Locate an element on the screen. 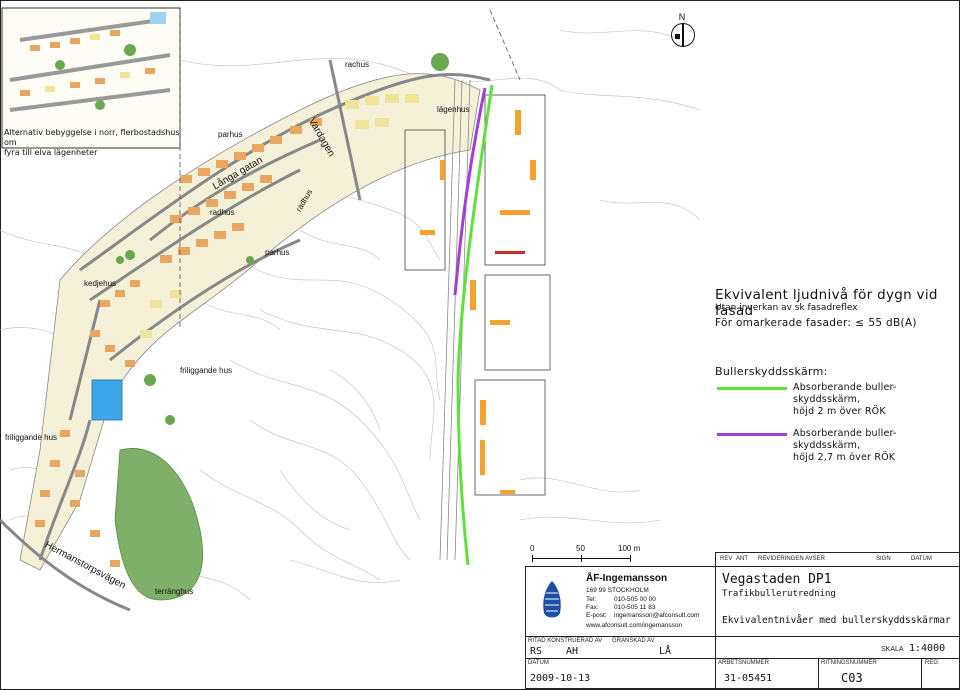  skala-block: SKALA 1:4000 is located at coordinates (837, 648).